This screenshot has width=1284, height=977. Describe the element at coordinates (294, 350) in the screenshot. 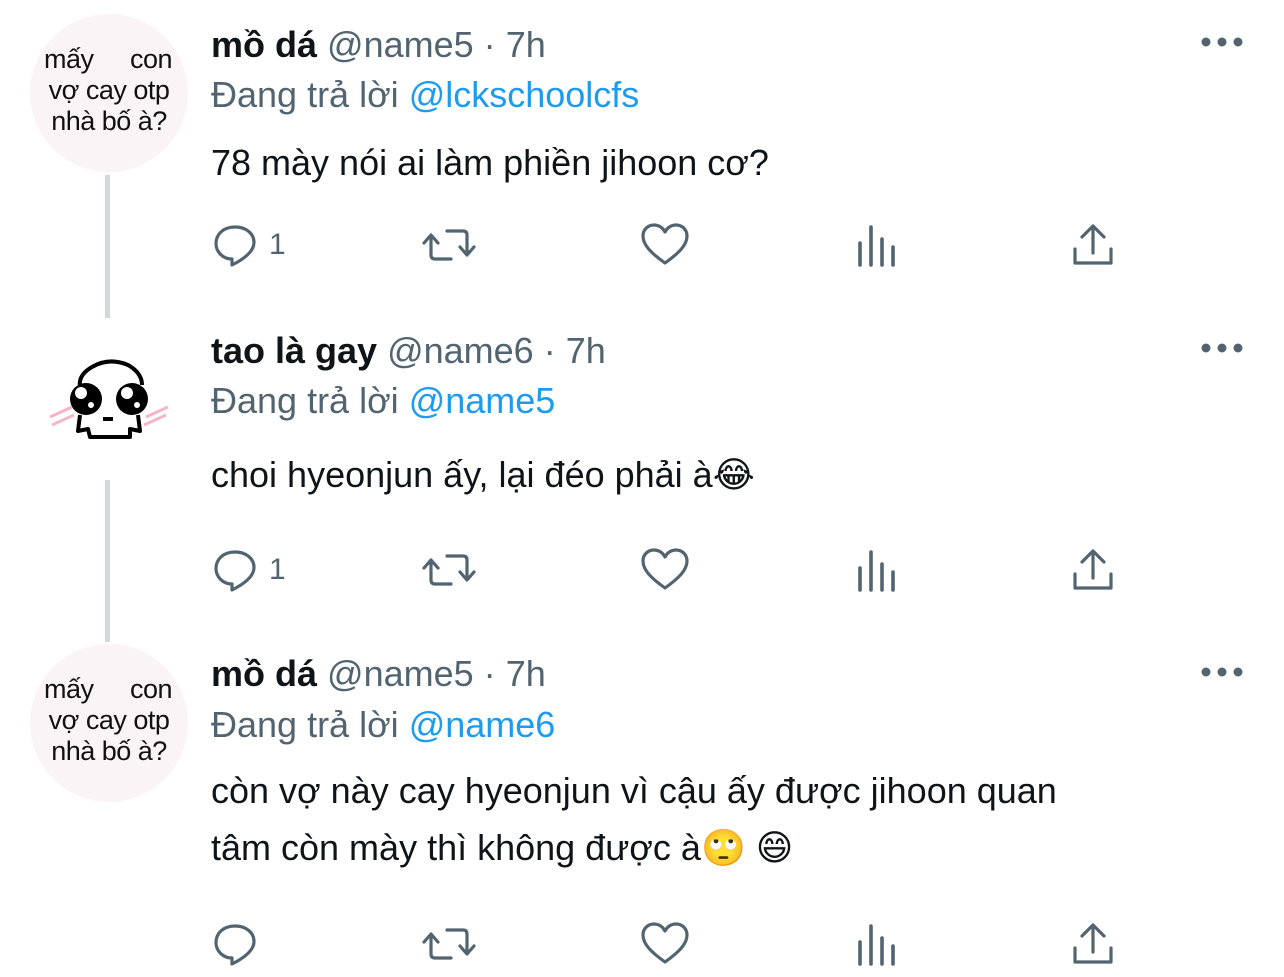

I see `display-name: tao là gay` at that location.